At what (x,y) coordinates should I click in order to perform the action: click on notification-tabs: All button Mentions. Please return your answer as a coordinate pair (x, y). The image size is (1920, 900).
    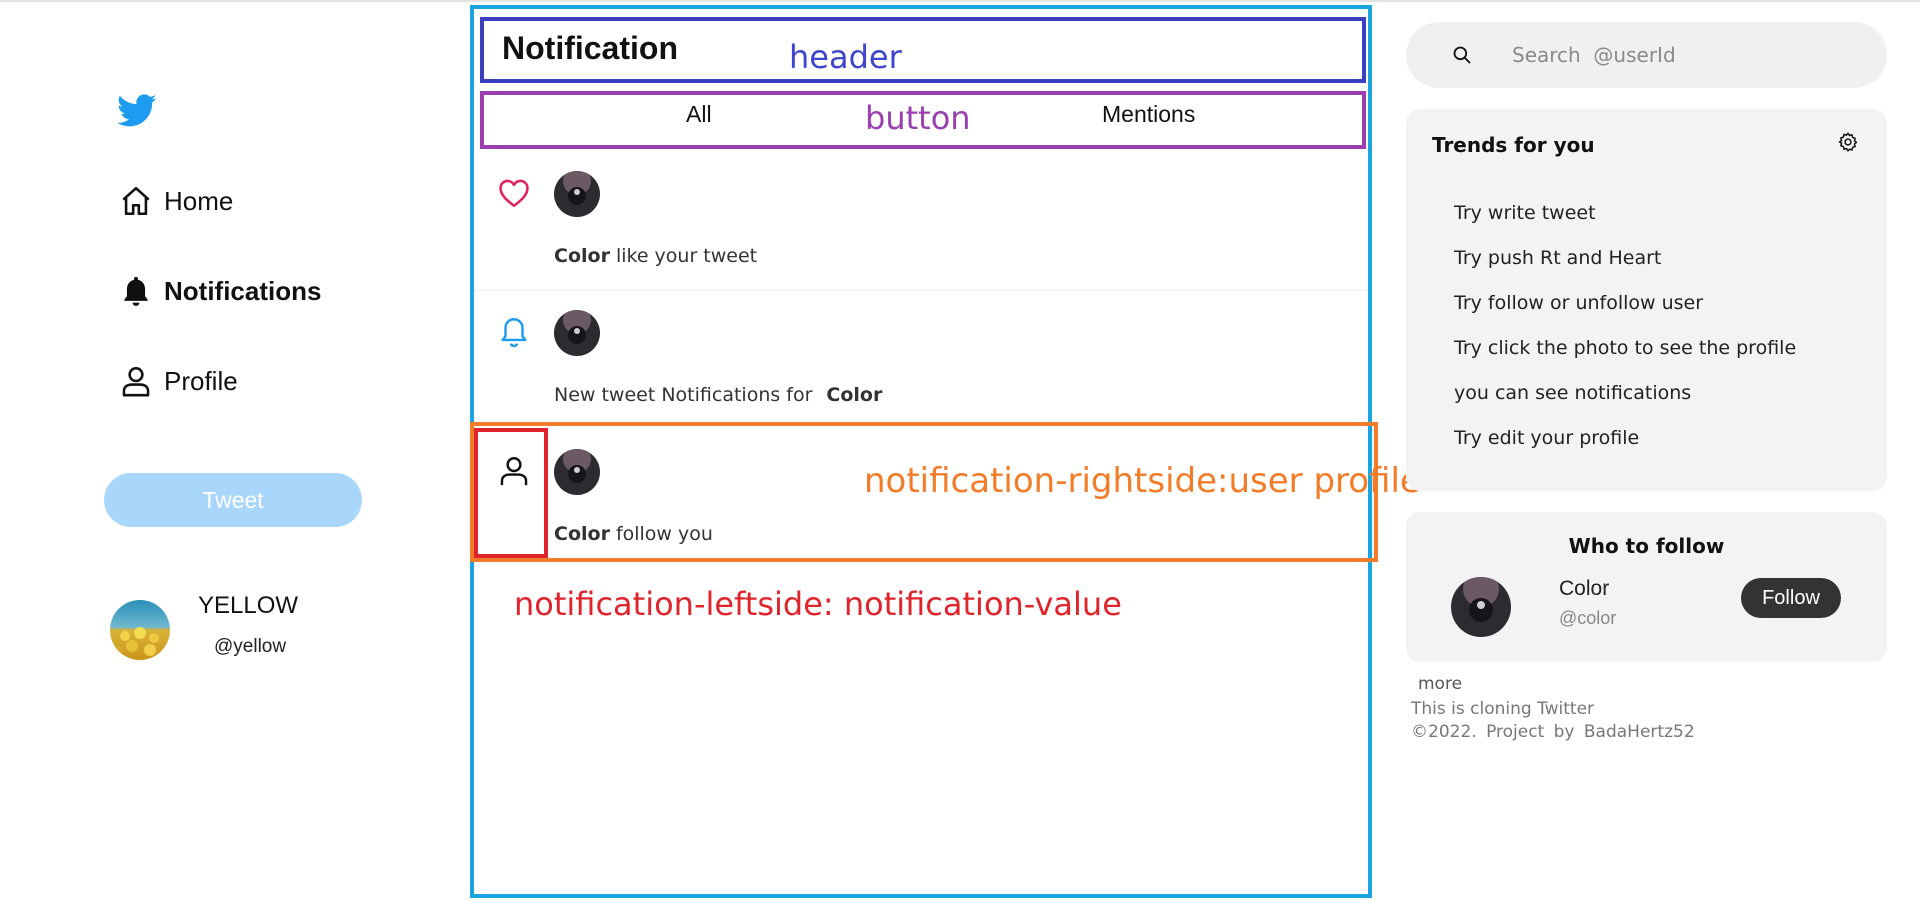
    Looking at the image, I should click on (923, 120).